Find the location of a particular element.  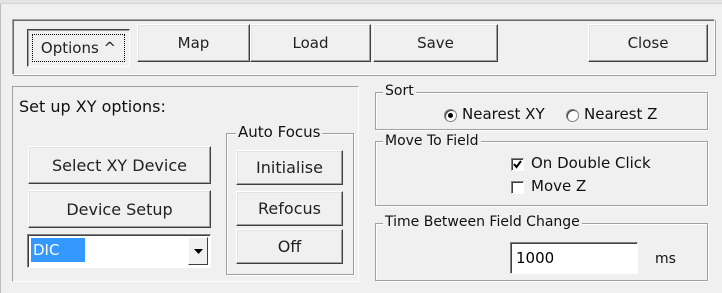

device-setup-label: Device Setup is located at coordinates (119, 209).